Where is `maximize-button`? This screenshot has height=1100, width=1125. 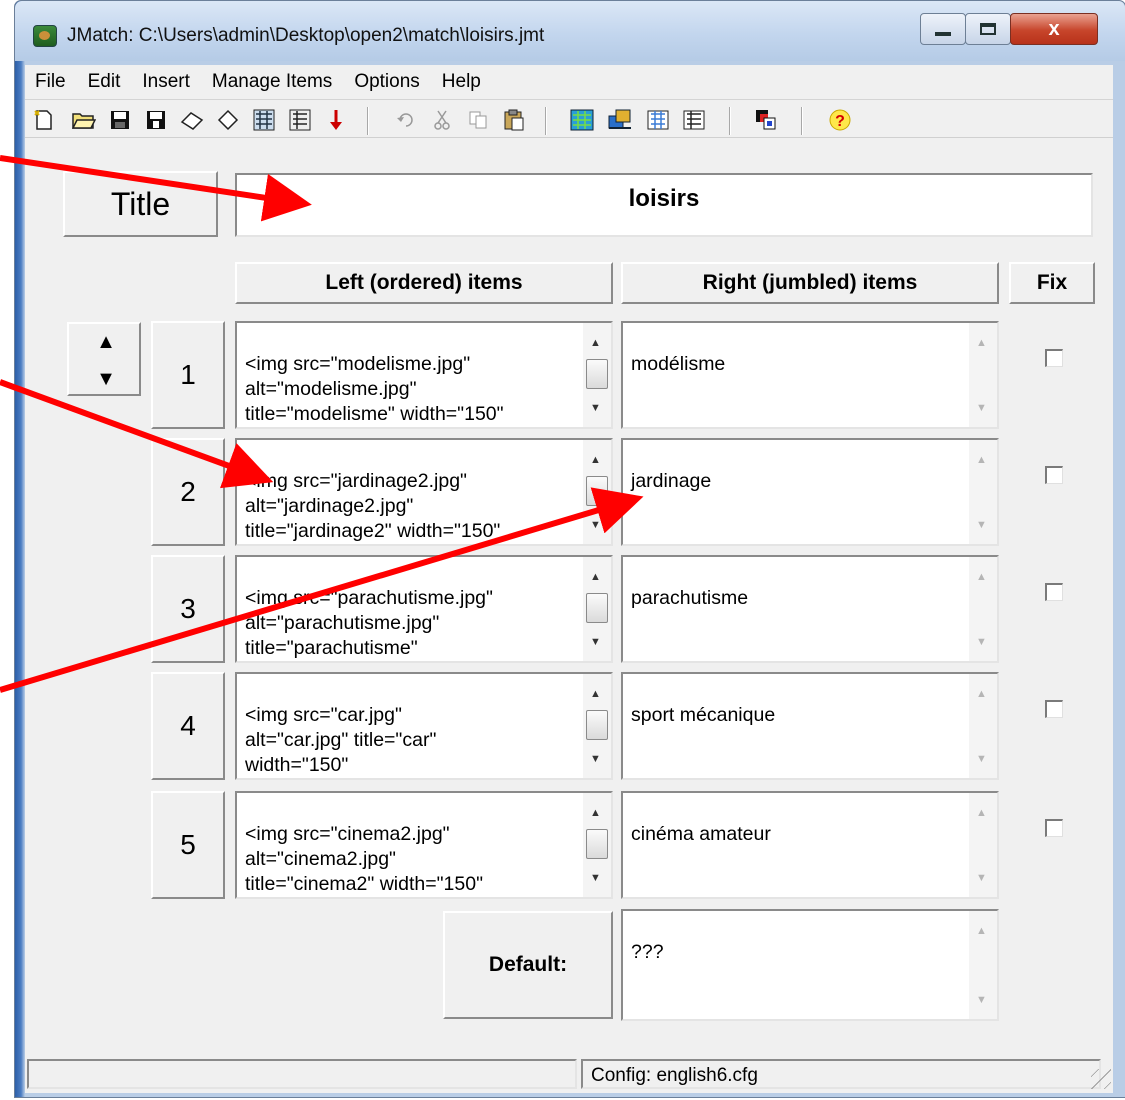
maximize-button is located at coordinates (988, 29).